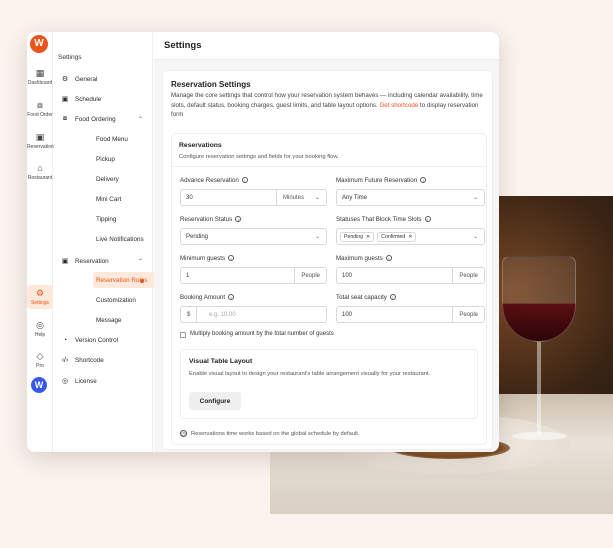 This screenshot has height=548, width=613. What do you see at coordinates (357, 236) in the screenshot?
I see `tag-pending: Pending ✕` at bounding box center [357, 236].